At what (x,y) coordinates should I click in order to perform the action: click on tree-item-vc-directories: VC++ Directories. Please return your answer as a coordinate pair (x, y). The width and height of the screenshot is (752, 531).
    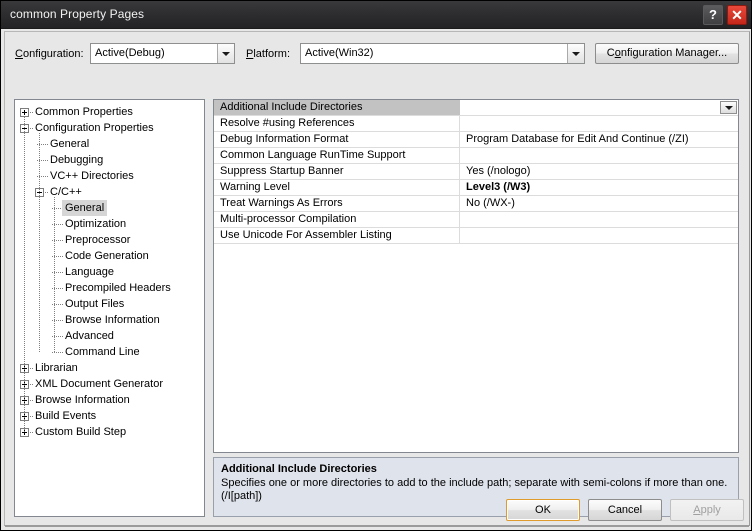
    Looking at the image, I should click on (109, 176).